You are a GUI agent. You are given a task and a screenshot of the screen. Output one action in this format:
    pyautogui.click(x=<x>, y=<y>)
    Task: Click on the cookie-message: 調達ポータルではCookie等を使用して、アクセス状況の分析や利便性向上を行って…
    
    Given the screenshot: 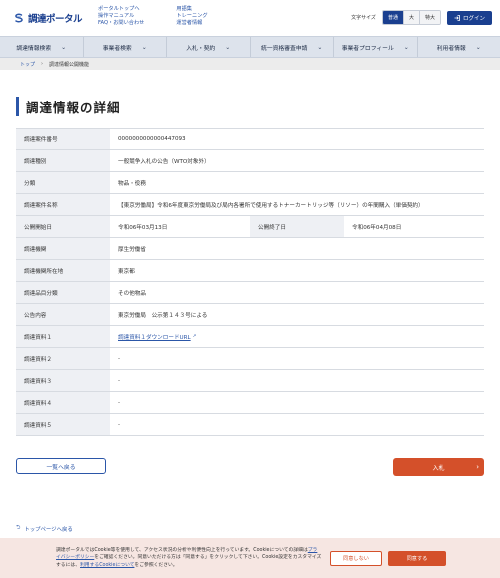 What is the action you would take?
    pyautogui.click(x=189, y=558)
    